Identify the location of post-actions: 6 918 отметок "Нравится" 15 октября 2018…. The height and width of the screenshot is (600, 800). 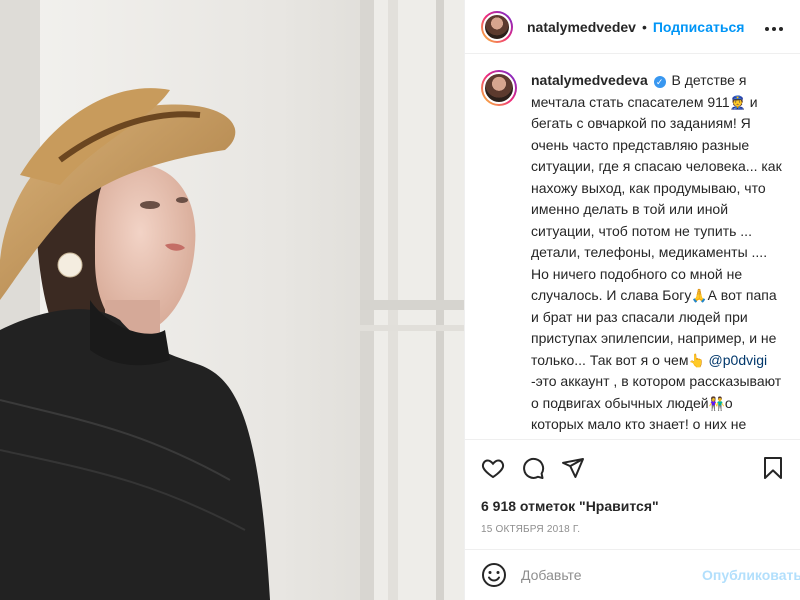
(632, 494).